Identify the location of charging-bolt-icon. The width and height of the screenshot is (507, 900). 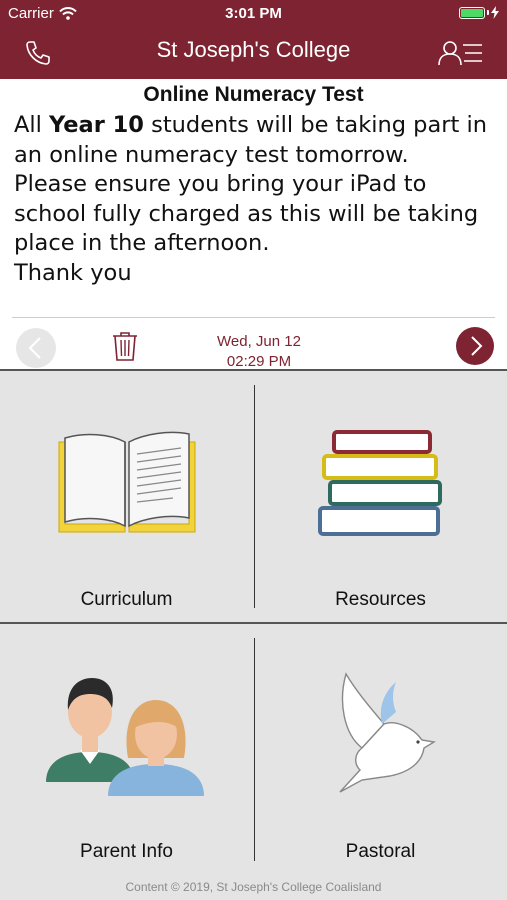
(495, 12).